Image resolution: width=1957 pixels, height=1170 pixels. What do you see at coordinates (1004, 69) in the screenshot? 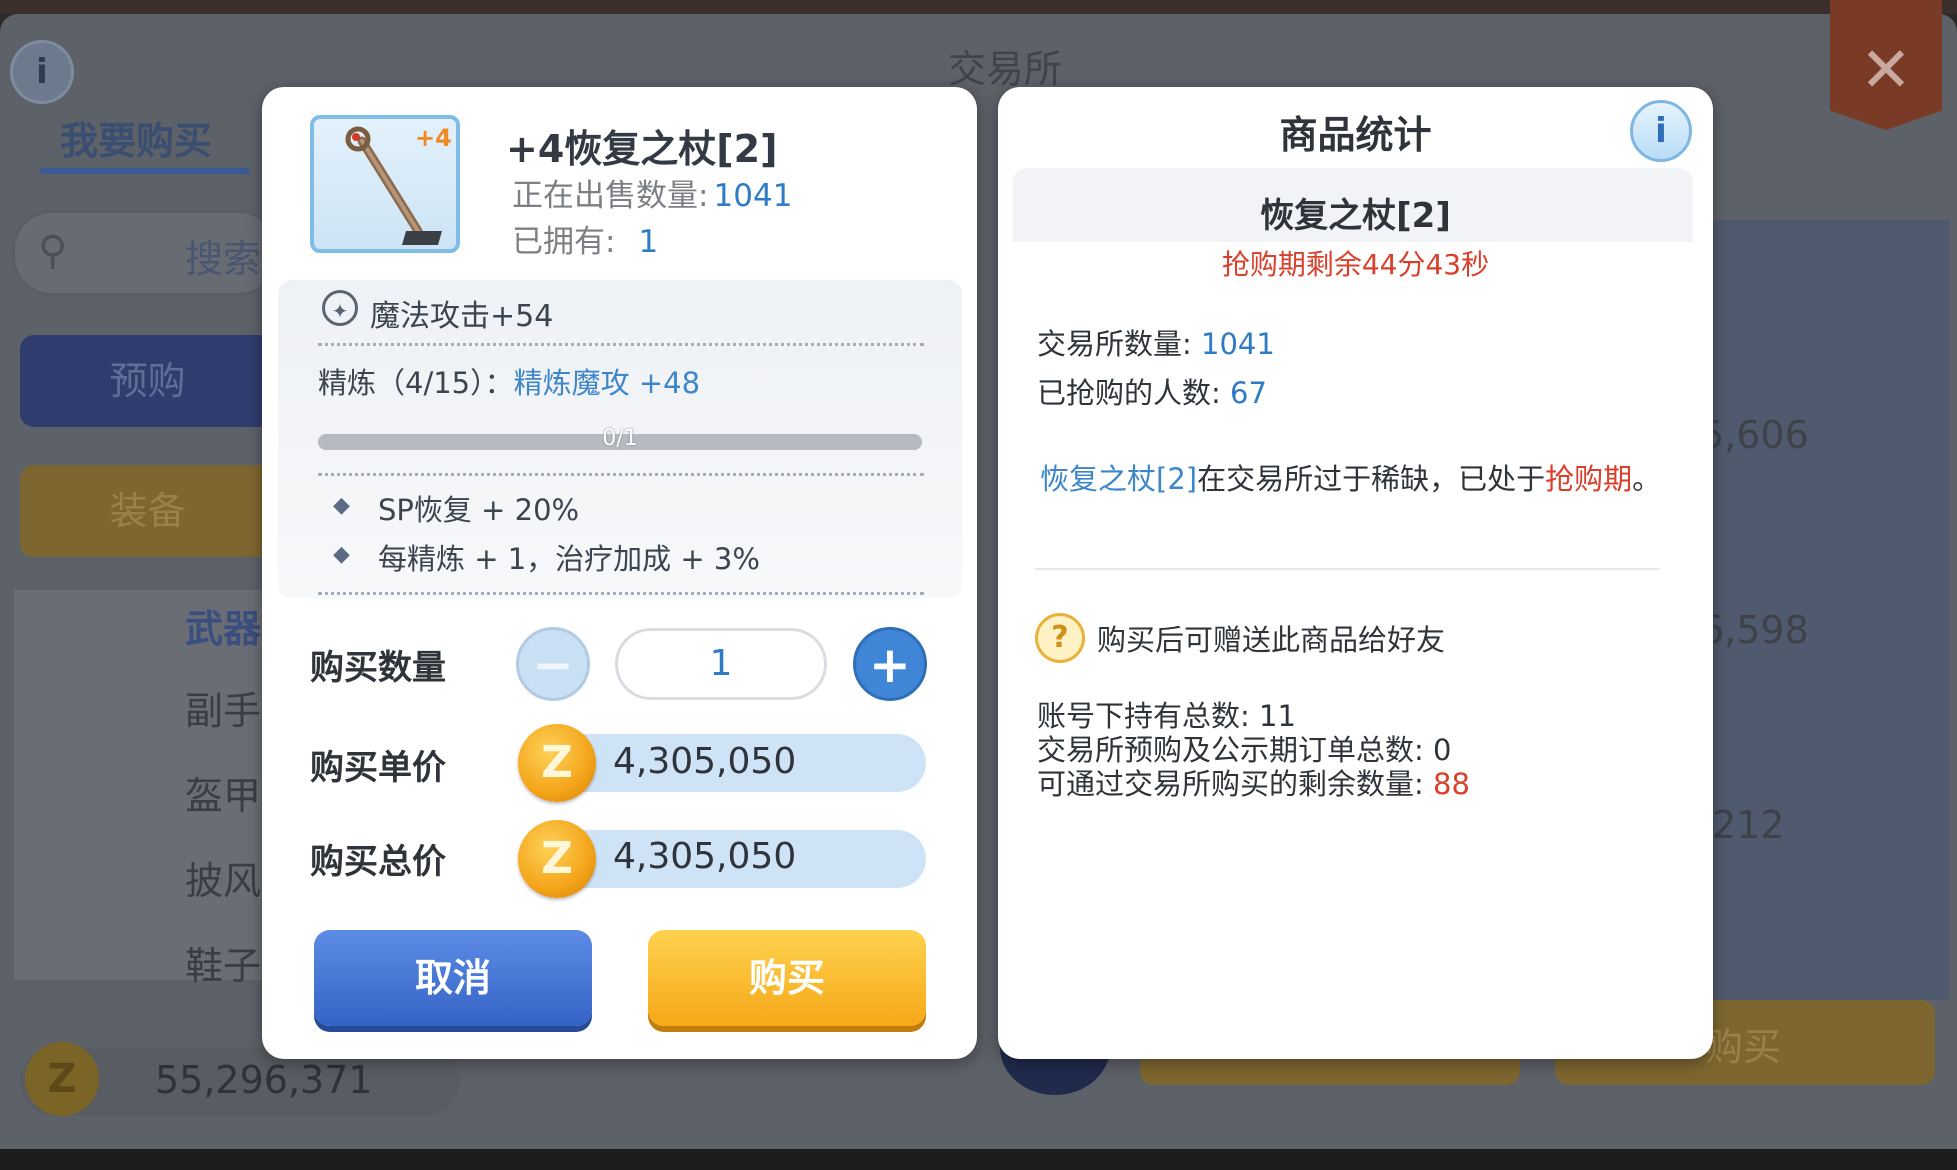
I see `window-title: 交易所` at bounding box center [1004, 69].